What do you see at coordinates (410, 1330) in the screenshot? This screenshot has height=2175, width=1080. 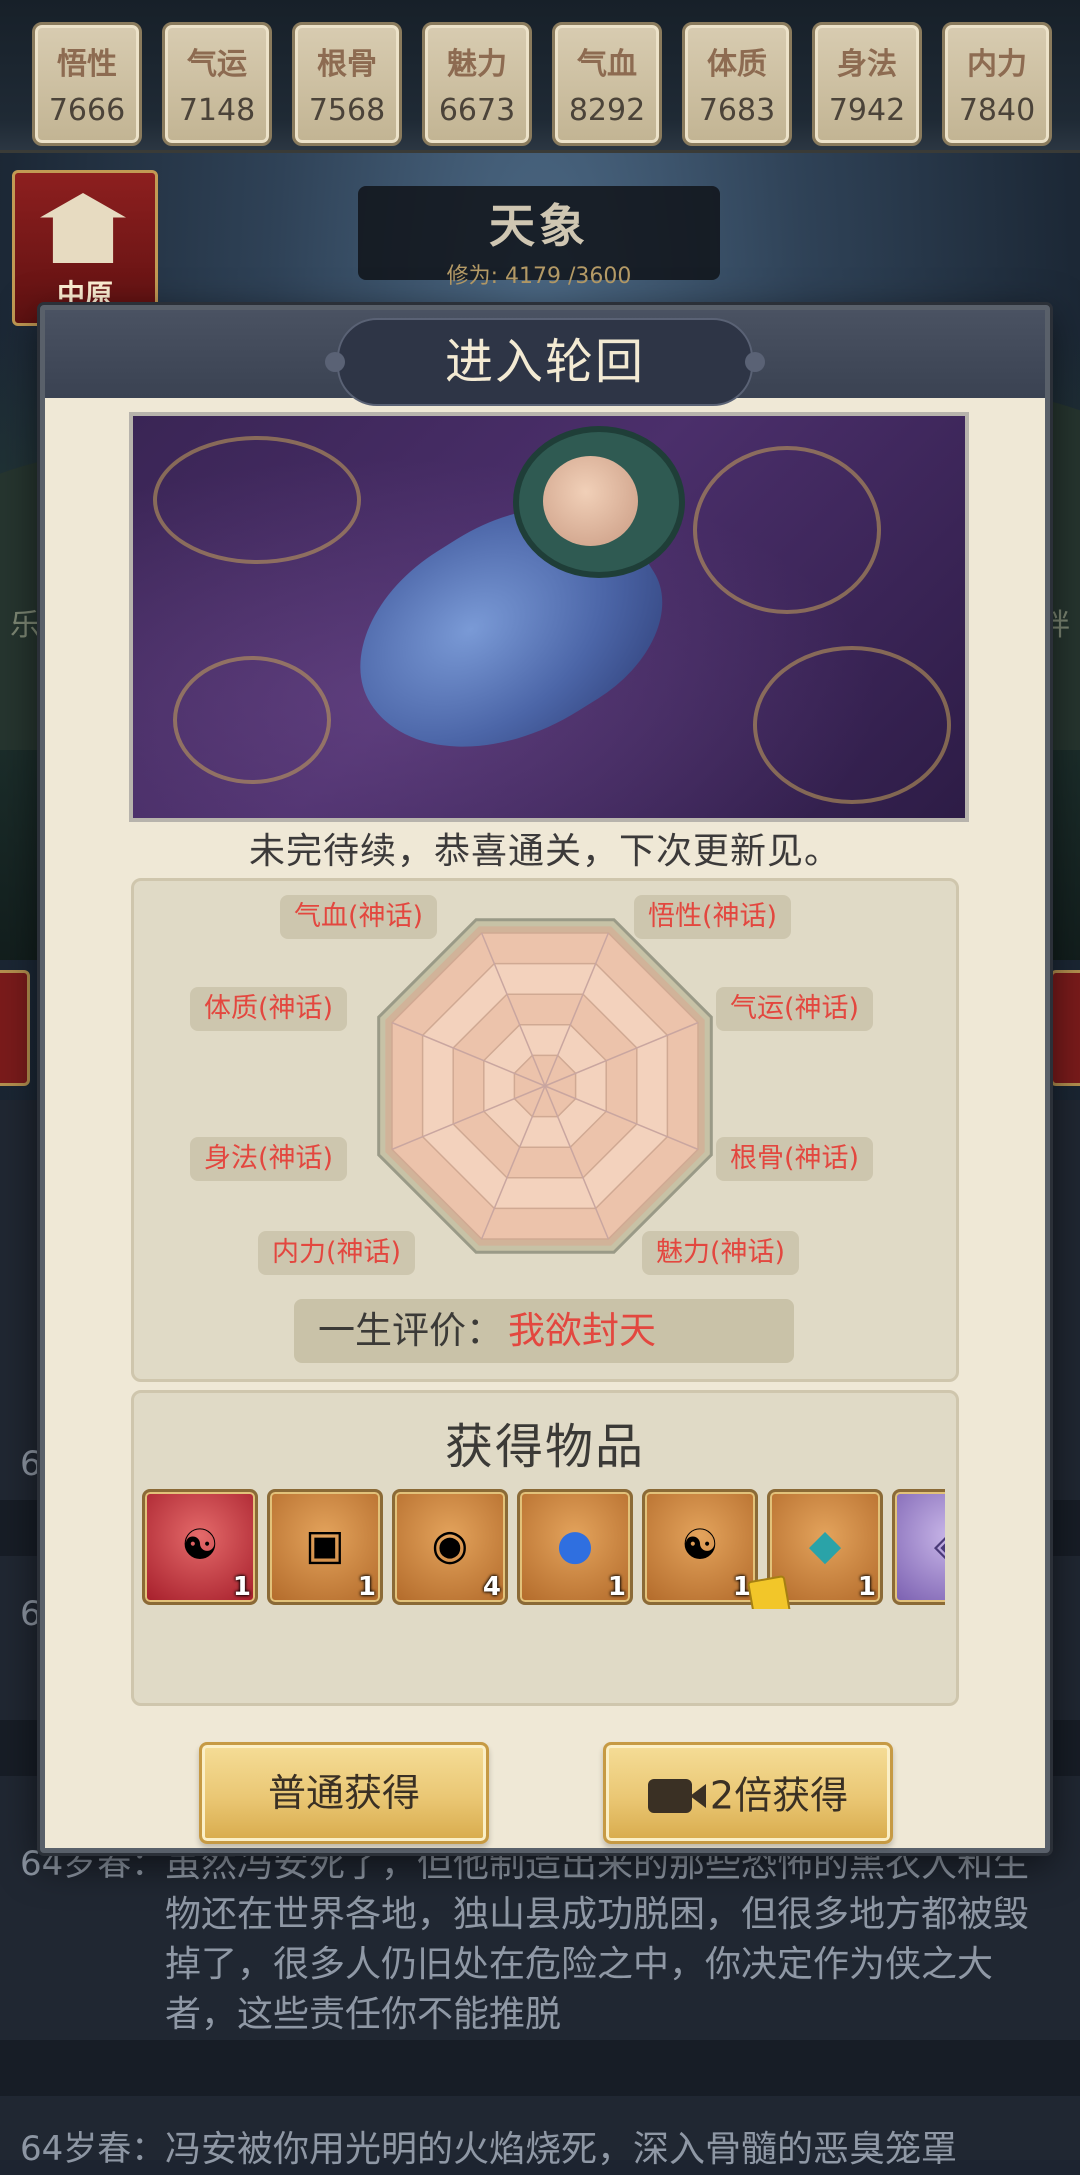 I see `evaluation-label: 一生评价：` at bounding box center [410, 1330].